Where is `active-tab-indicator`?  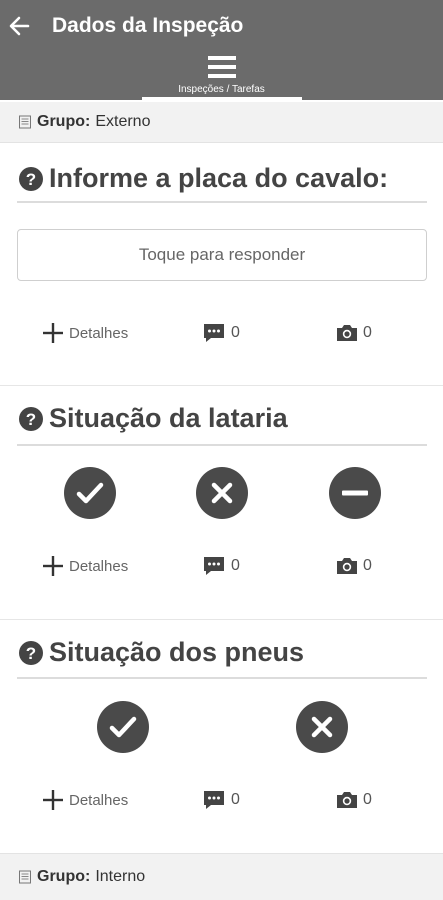 active-tab-indicator is located at coordinates (222, 98).